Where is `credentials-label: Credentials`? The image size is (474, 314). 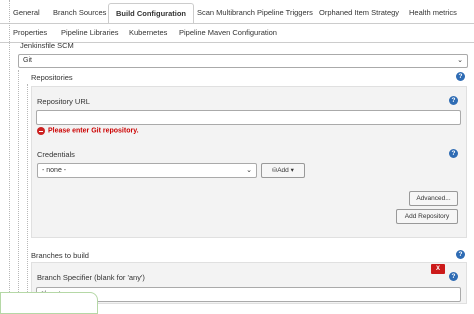
credentials-label: Credentials is located at coordinates (56, 154).